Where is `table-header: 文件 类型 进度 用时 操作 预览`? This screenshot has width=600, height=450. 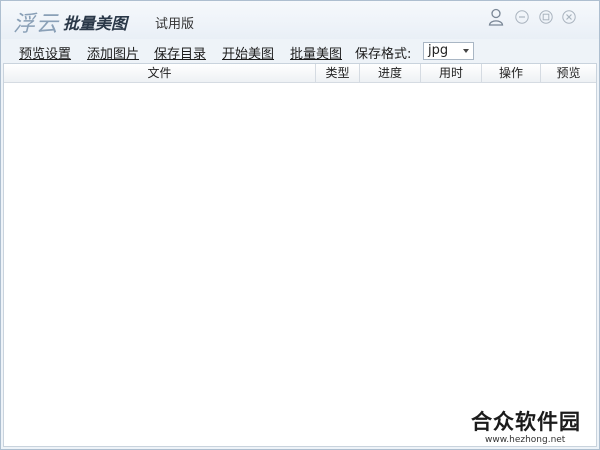
table-header: 文件 类型 进度 用时 操作 预览 is located at coordinates (300, 73).